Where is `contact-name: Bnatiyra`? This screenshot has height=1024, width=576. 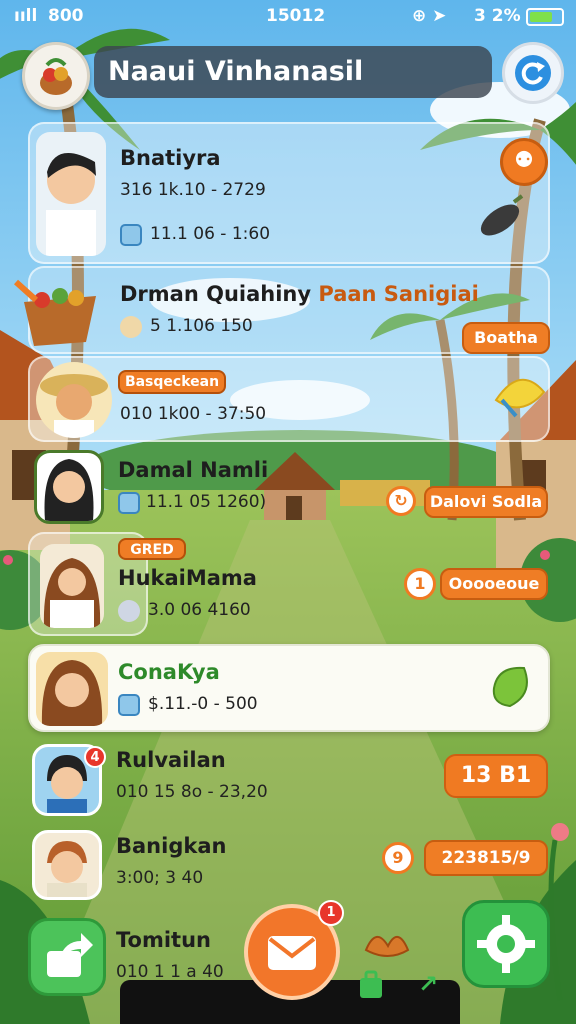
contact-name: Bnatiyra is located at coordinates (170, 158).